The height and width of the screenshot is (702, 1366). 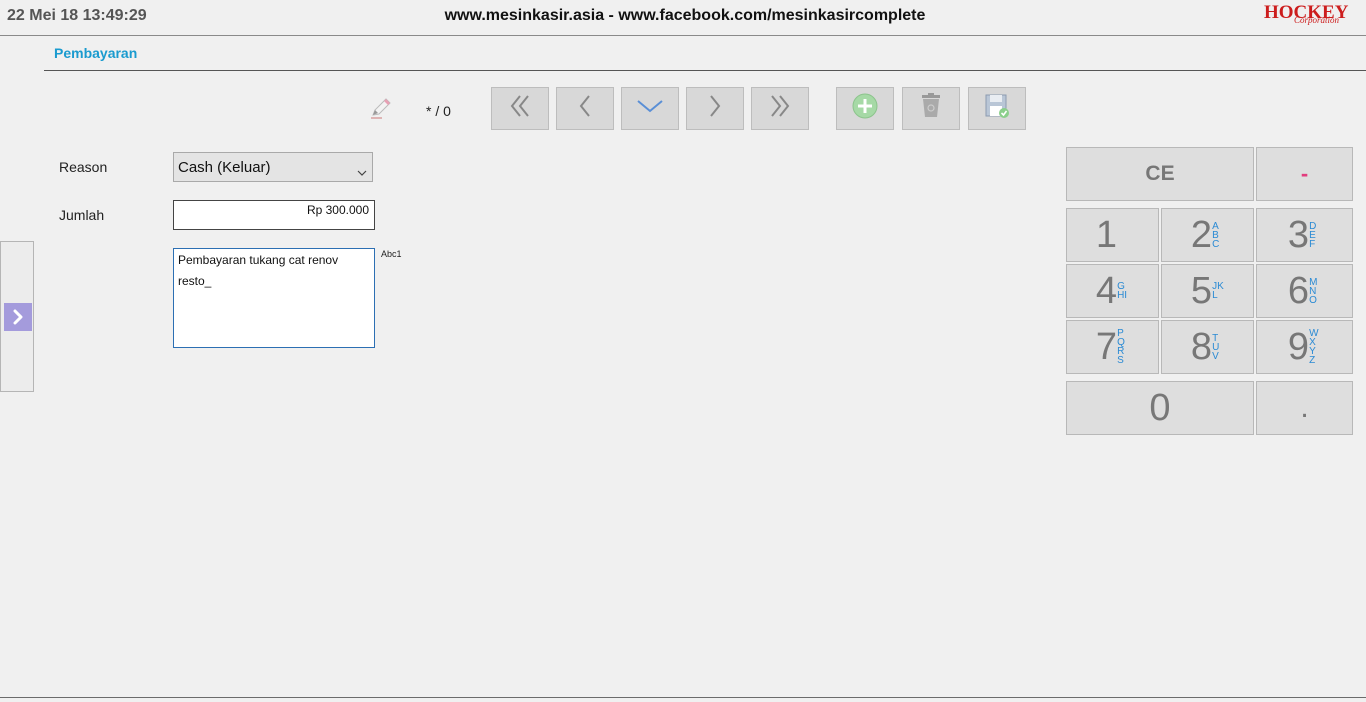 I want to click on key-letters: WXYZ, so click(x=1314, y=347).